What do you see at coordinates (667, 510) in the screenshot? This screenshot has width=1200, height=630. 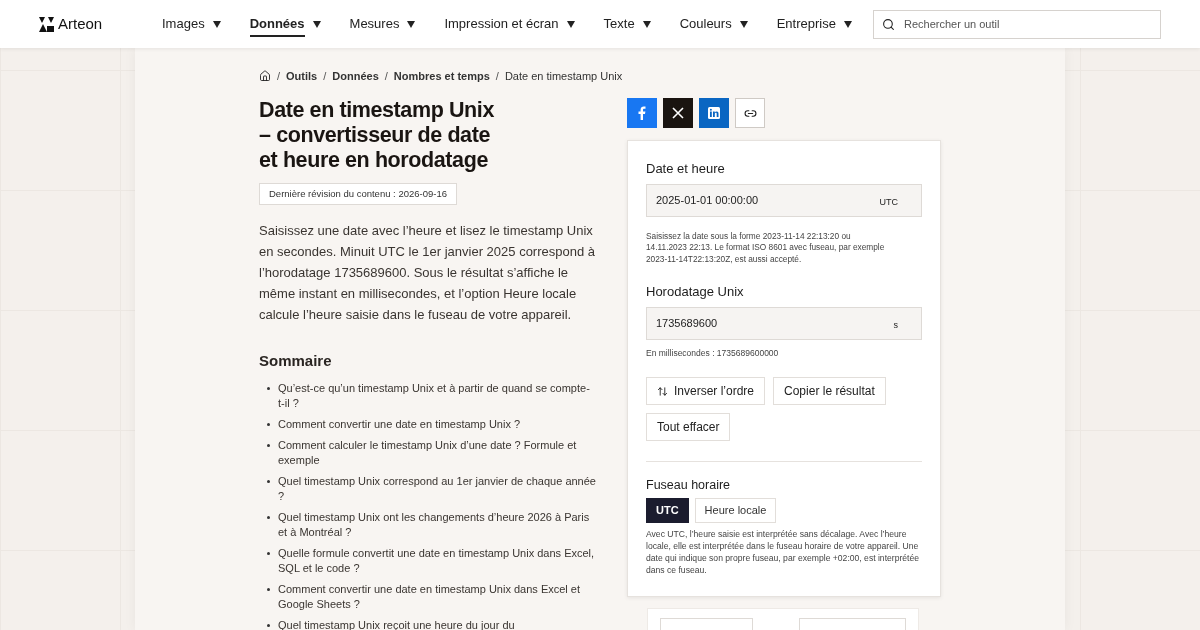 I see `timezone-option: UTC` at bounding box center [667, 510].